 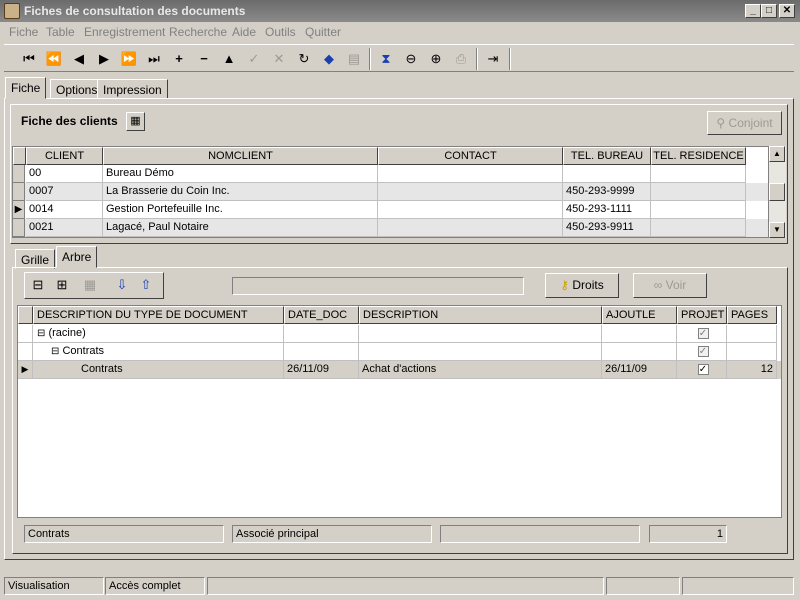 What do you see at coordinates (62, 285) in the screenshot?
I see `expand-icon: ⊞` at bounding box center [62, 285].